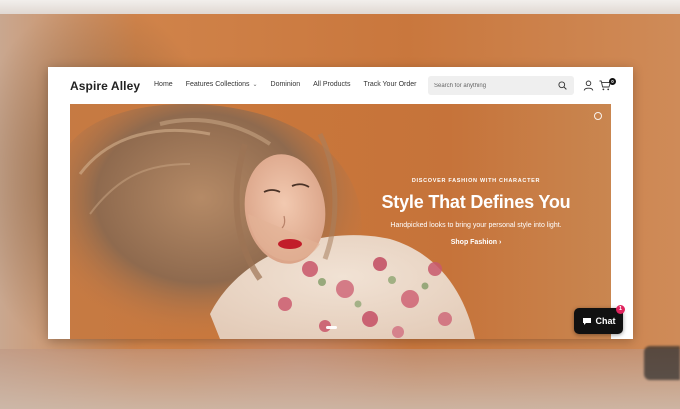  I want to click on chat-button: Chat, so click(598, 321).